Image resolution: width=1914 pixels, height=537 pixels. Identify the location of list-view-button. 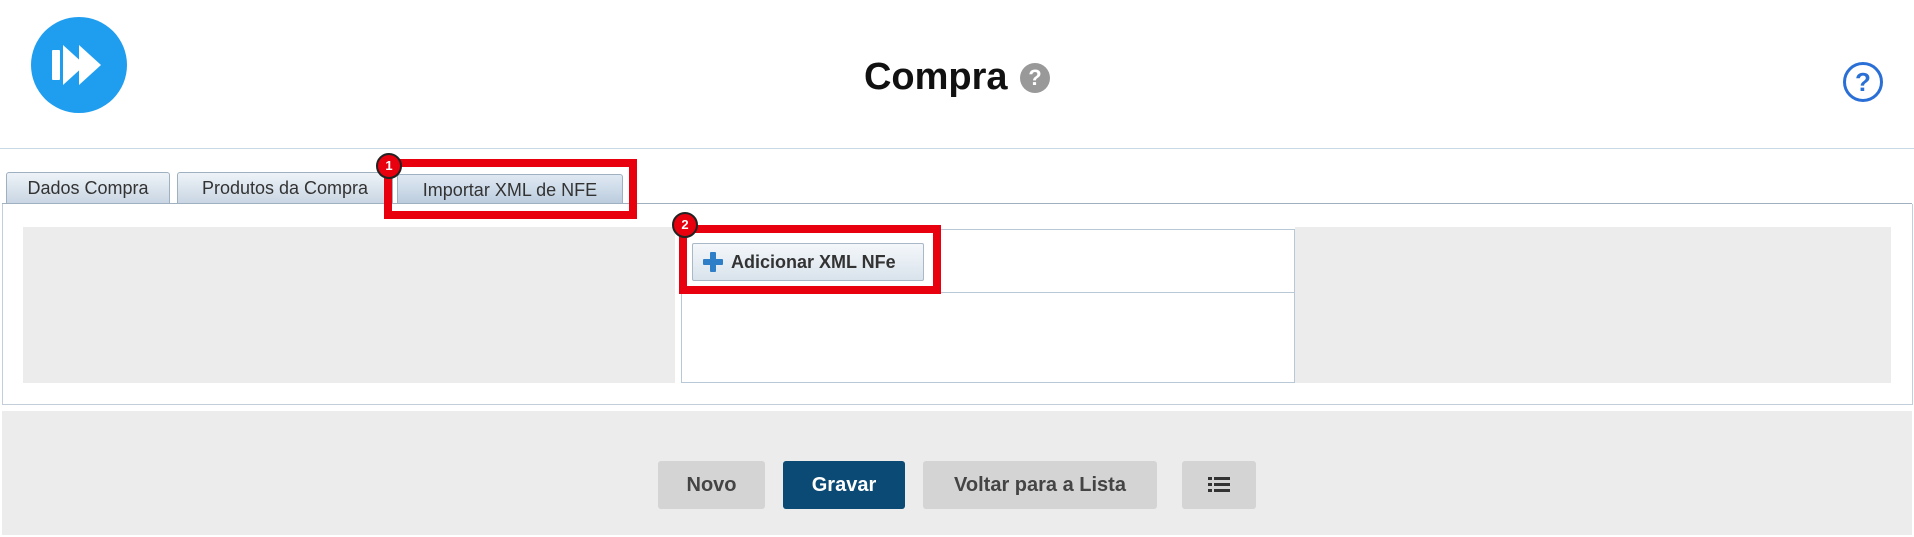
(1219, 485).